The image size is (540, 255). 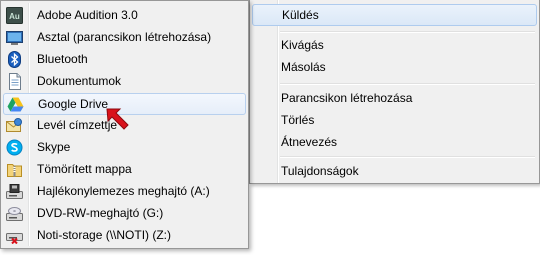 I want to click on documents-icon, so click(x=14, y=81).